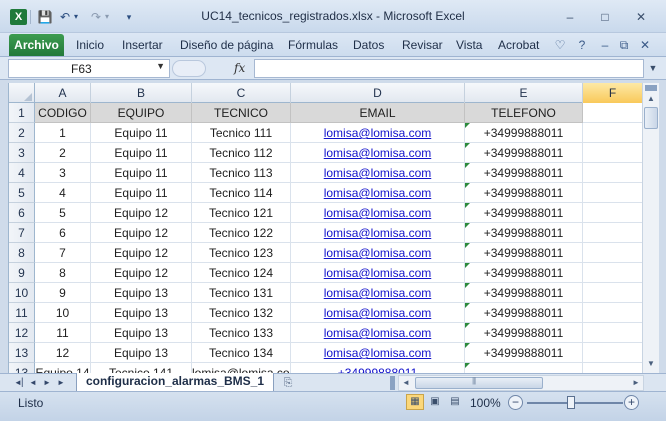 Image resolution: width=666 pixels, height=421 pixels. I want to click on close-icon: ✕, so click(641, 17).